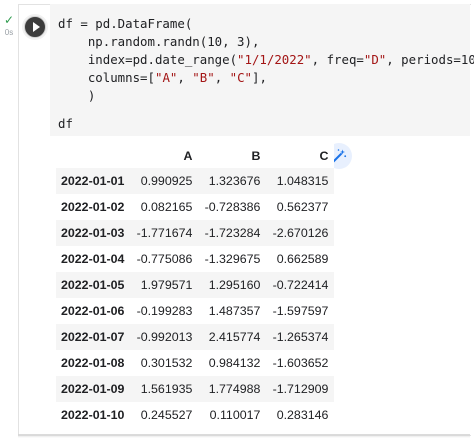 This screenshot has height=442, width=474. Describe the element at coordinates (164, 156) in the screenshot. I see `column-header: A` at that location.